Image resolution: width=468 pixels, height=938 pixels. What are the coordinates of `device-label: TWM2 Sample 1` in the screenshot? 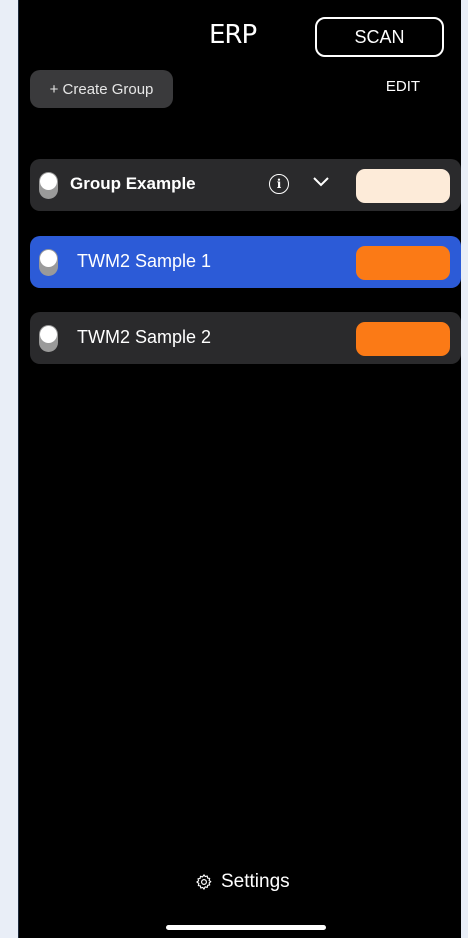 It's located at (144, 261).